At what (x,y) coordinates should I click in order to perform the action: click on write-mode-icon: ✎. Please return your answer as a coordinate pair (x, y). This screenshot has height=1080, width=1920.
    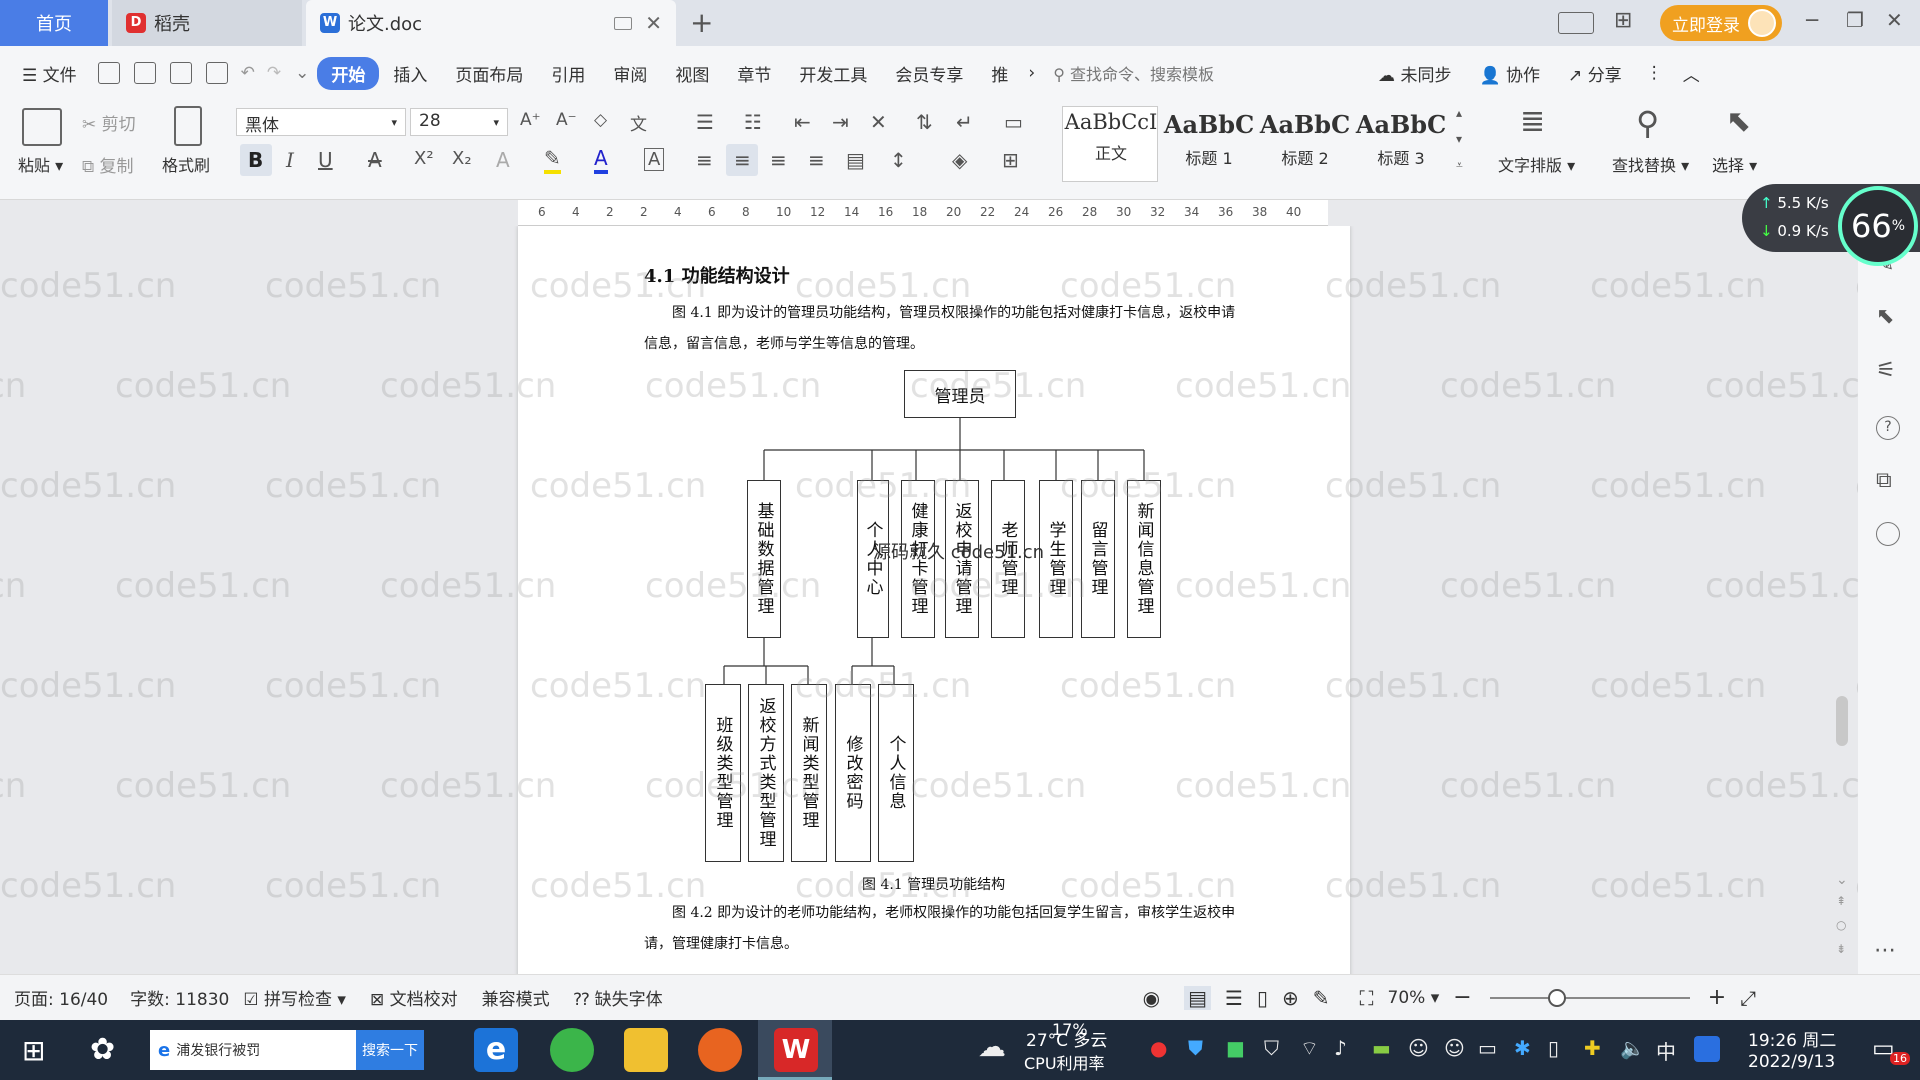
    Looking at the image, I should click on (1321, 998).